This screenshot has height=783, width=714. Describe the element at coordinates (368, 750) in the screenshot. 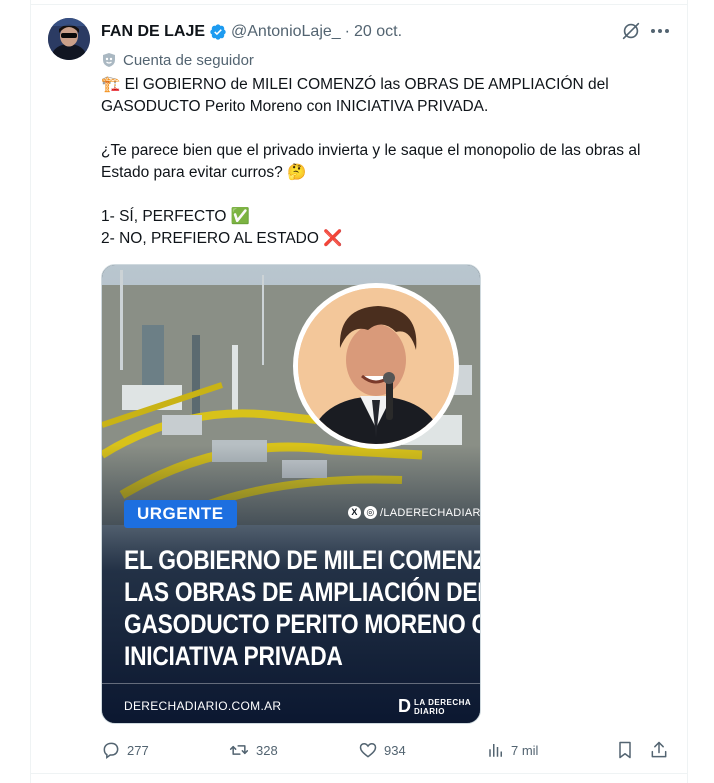

I see `heart-icon` at that location.